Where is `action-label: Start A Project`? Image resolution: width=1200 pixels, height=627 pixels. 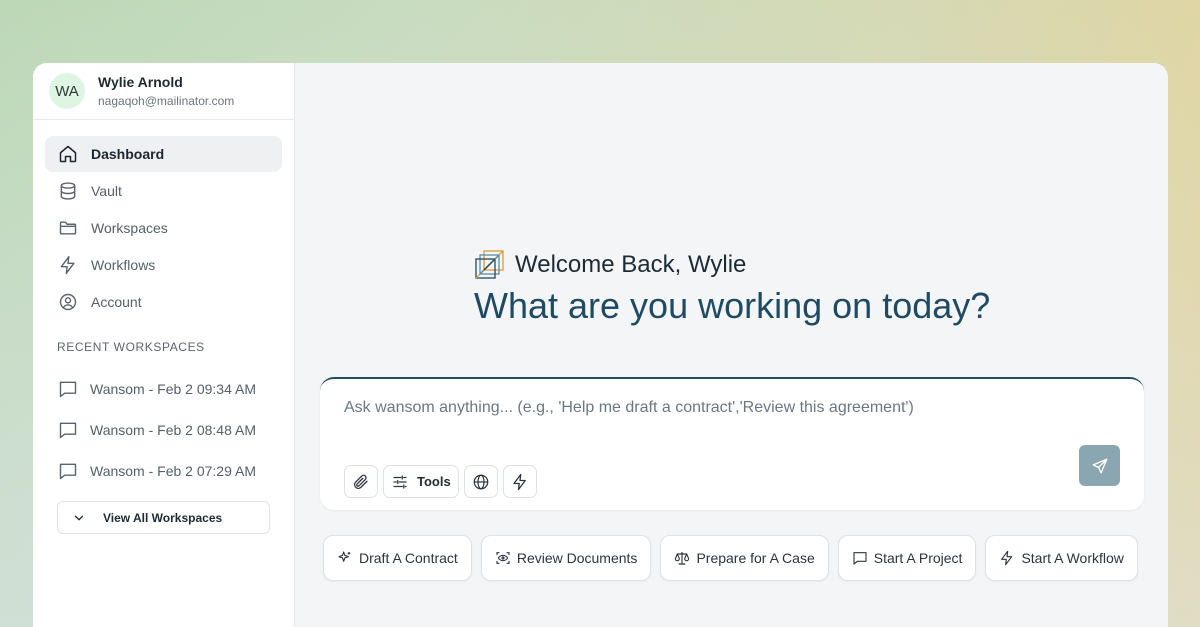 action-label: Start A Project is located at coordinates (918, 558).